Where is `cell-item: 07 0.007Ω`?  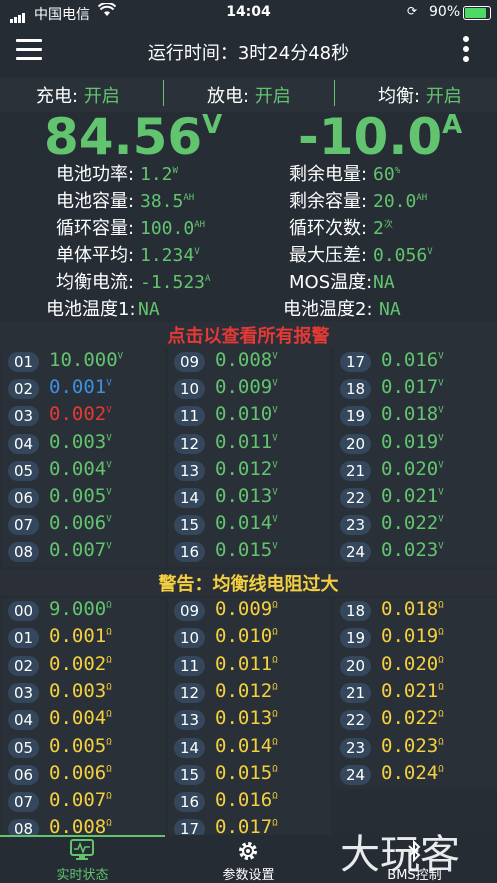
cell-item: 07 0.007Ω is located at coordinates (83, 802).